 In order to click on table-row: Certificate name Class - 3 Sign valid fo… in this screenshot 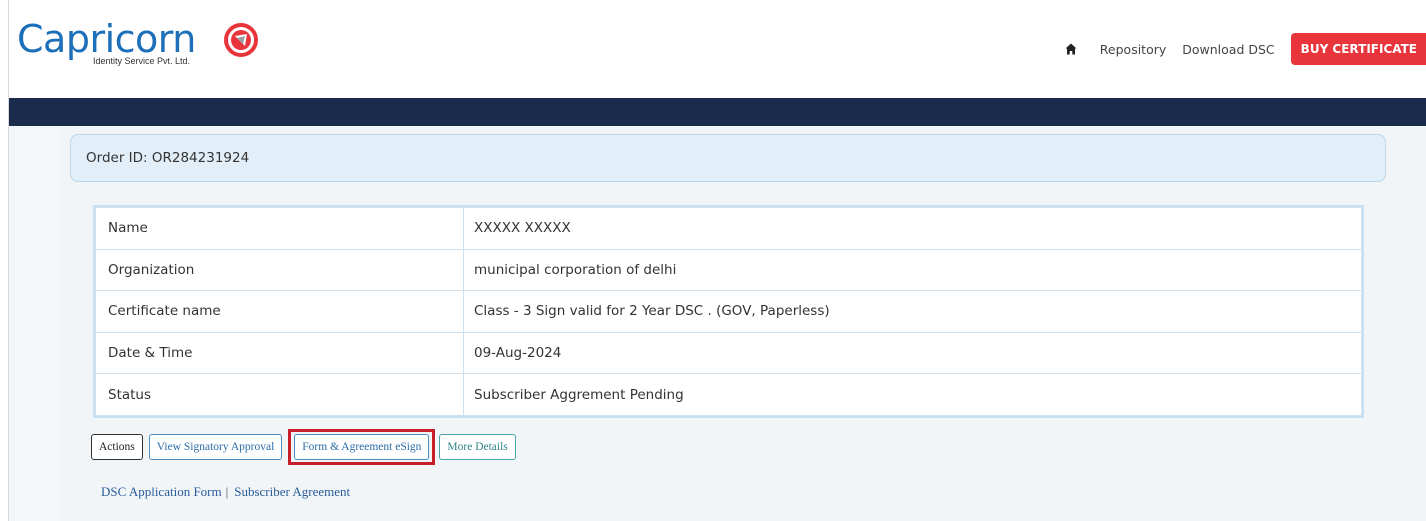, I will do `click(728, 311)`.